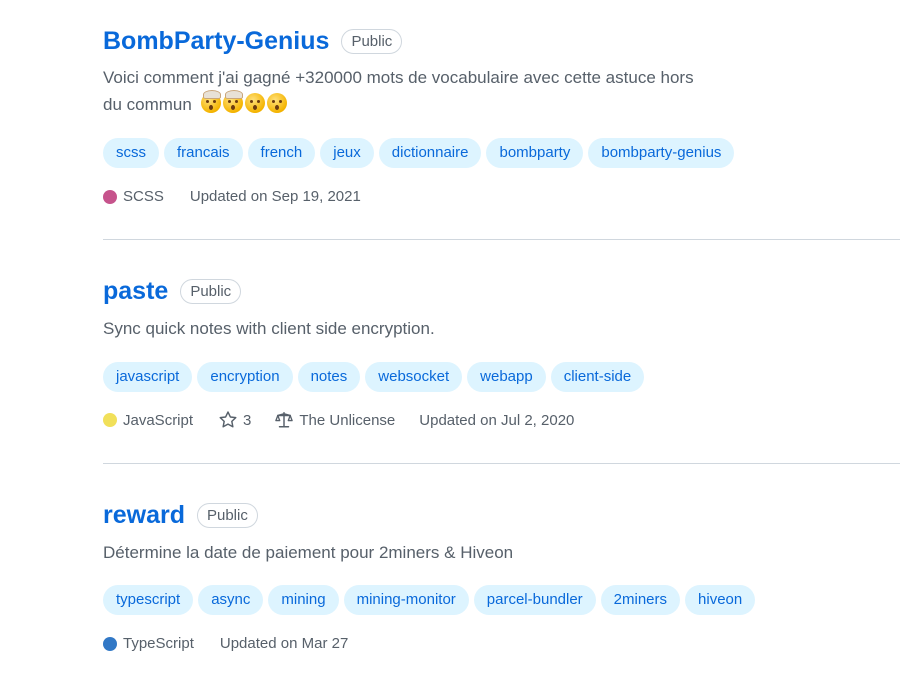  I want to click on topic-tag: french, so click(281, 153).